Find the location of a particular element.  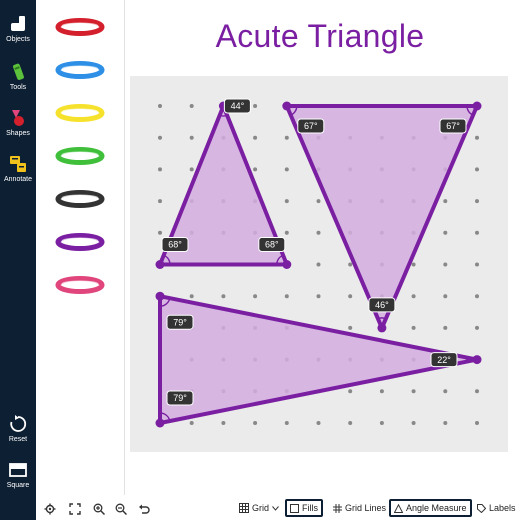

grid-lines-toggle: Grid Lines is located at coordinates (359, 508).